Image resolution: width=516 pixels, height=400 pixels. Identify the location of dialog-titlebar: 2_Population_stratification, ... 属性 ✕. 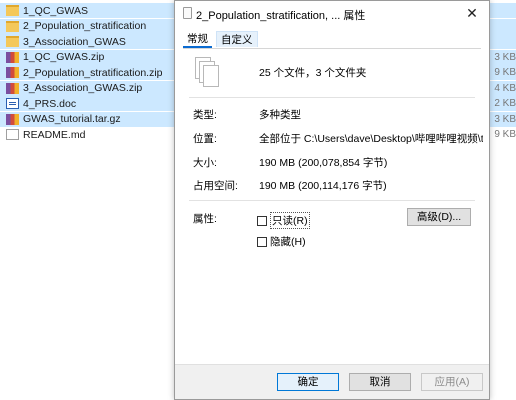
(332, 13).